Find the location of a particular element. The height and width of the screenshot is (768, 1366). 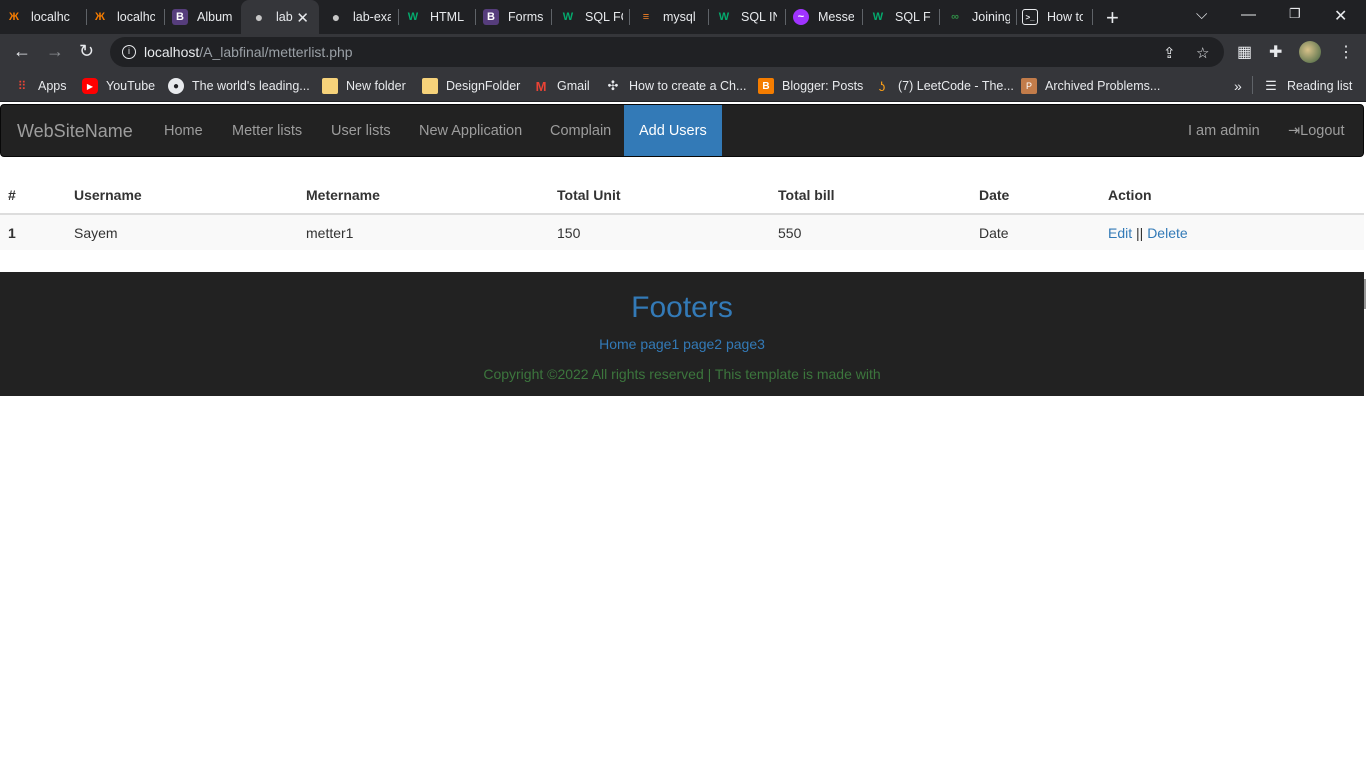

folder-icon is located at coordinates (430, 86).